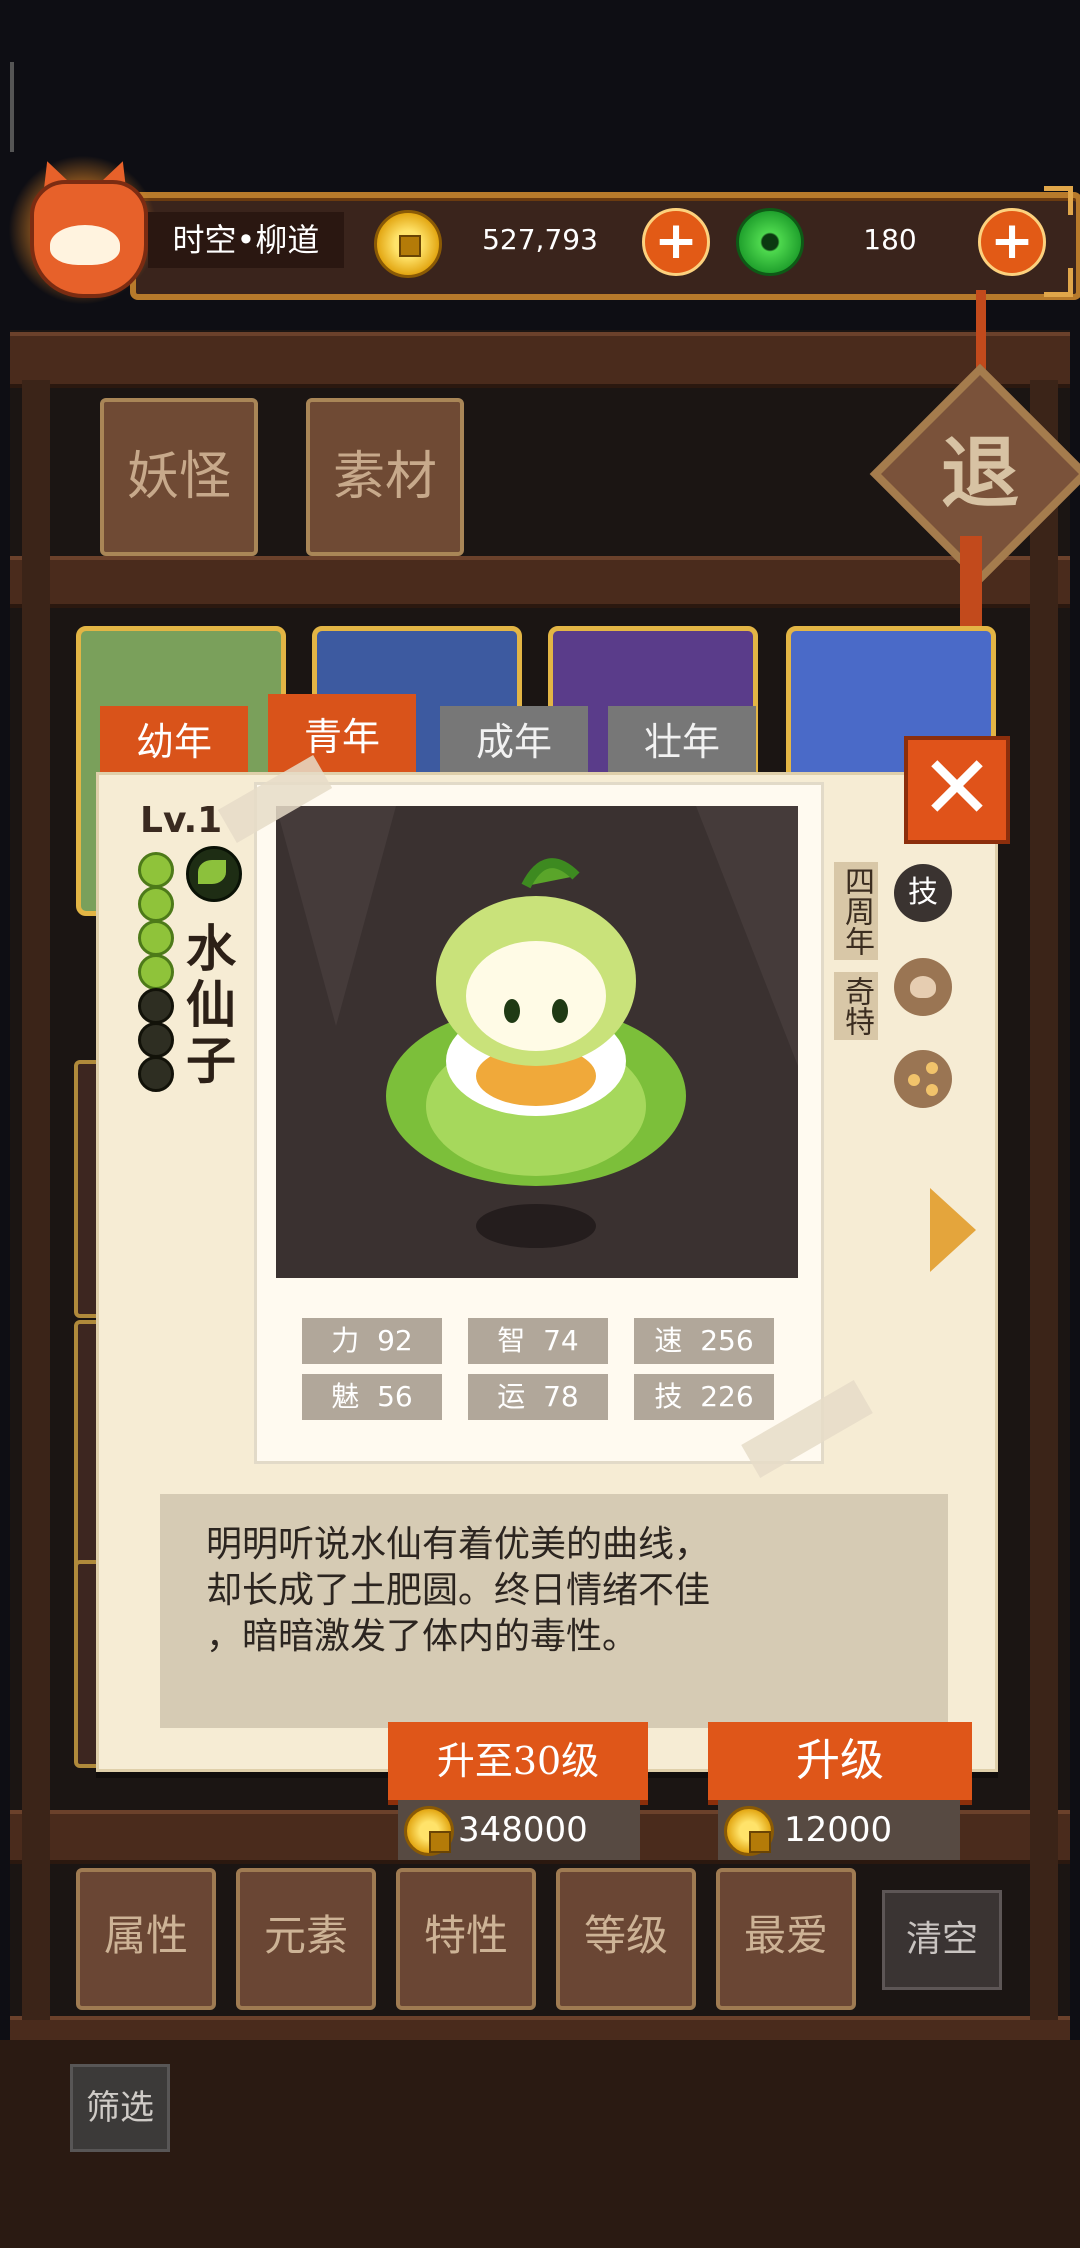 The height and width of the screenshot is (2248, 1080). I want to click on next-arrow-icon, so click(953, 1230).